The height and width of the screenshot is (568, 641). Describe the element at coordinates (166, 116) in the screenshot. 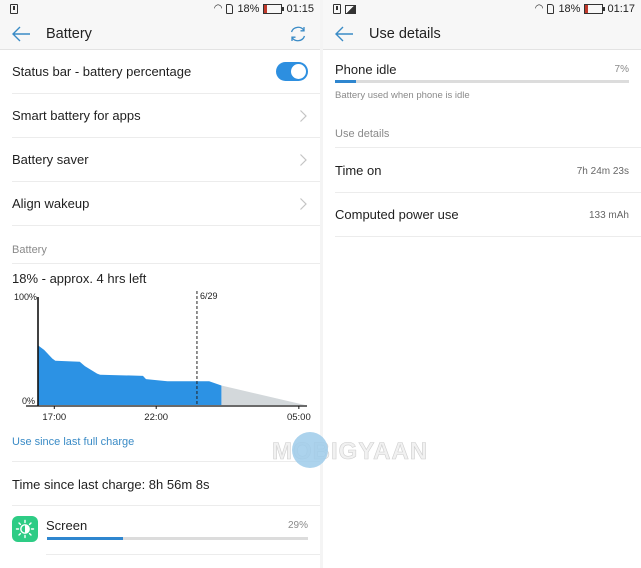

I see `setting-smart-battery: Smart battery for apps` at that location.